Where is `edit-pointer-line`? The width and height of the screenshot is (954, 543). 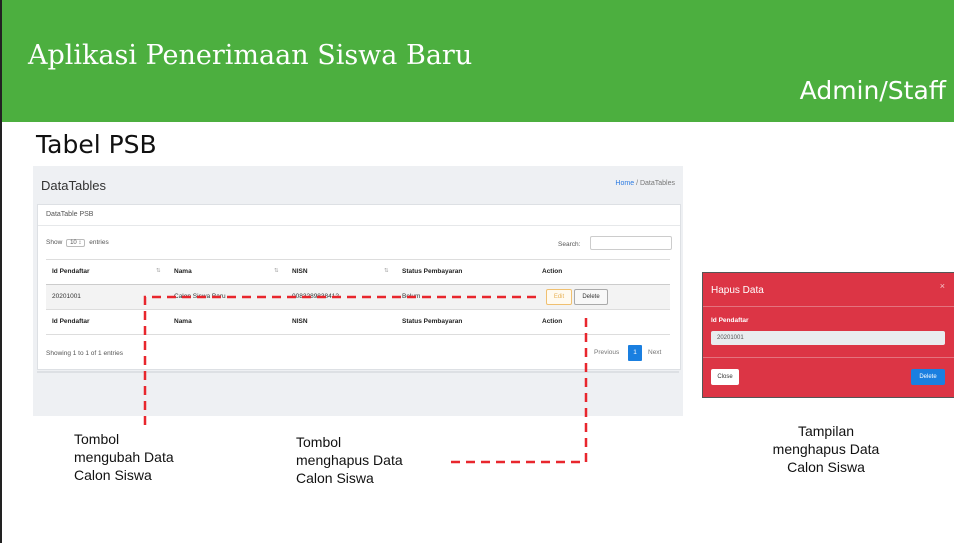 edit-pointer-line is located at coordinates (340, 360).